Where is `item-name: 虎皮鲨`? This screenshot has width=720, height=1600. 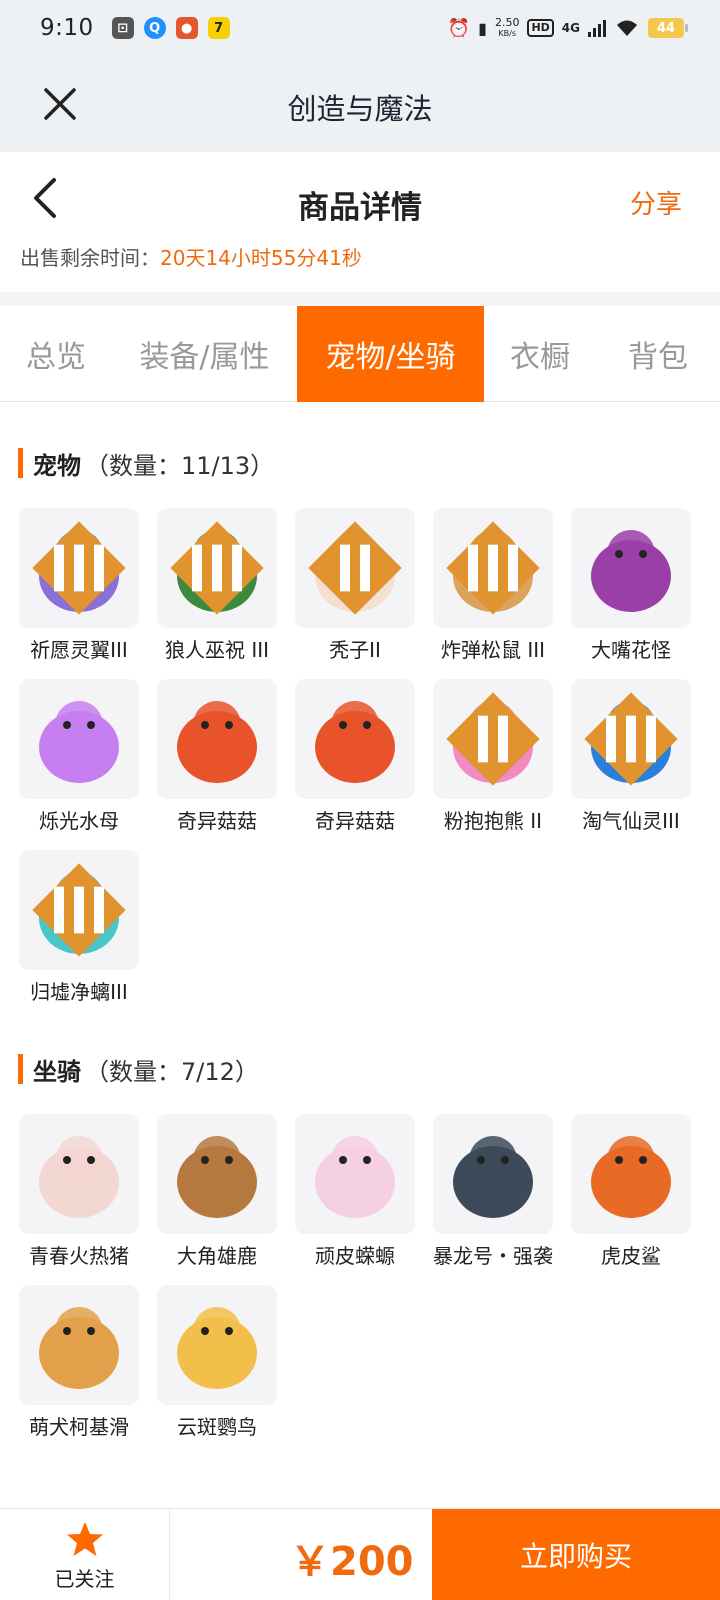
item-name: 虎皮鲨 is located at coordinates (631, 1256).